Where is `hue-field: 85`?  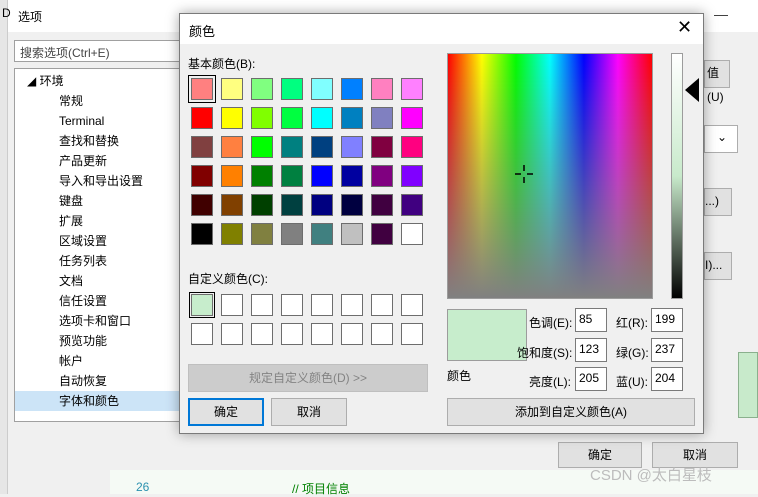 hue-field: 85 is located at coordinates (591, 320).